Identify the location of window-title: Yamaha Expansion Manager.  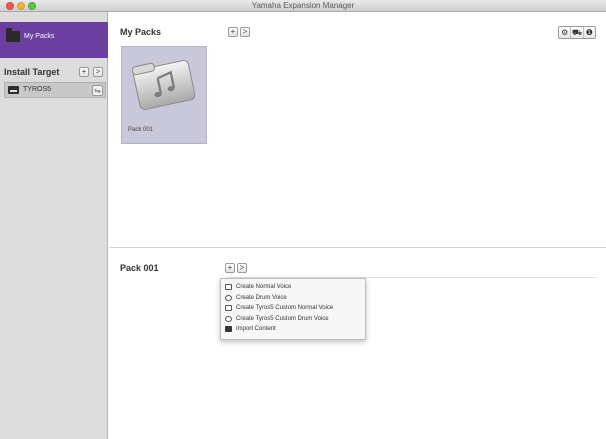
(303, 5).